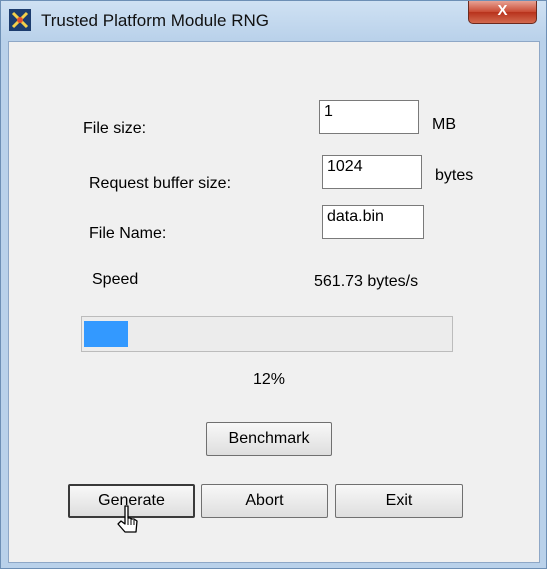 The width and height of the screenshot is (547, 569). I want to click on exit-button: Exit, so click(399, 501).